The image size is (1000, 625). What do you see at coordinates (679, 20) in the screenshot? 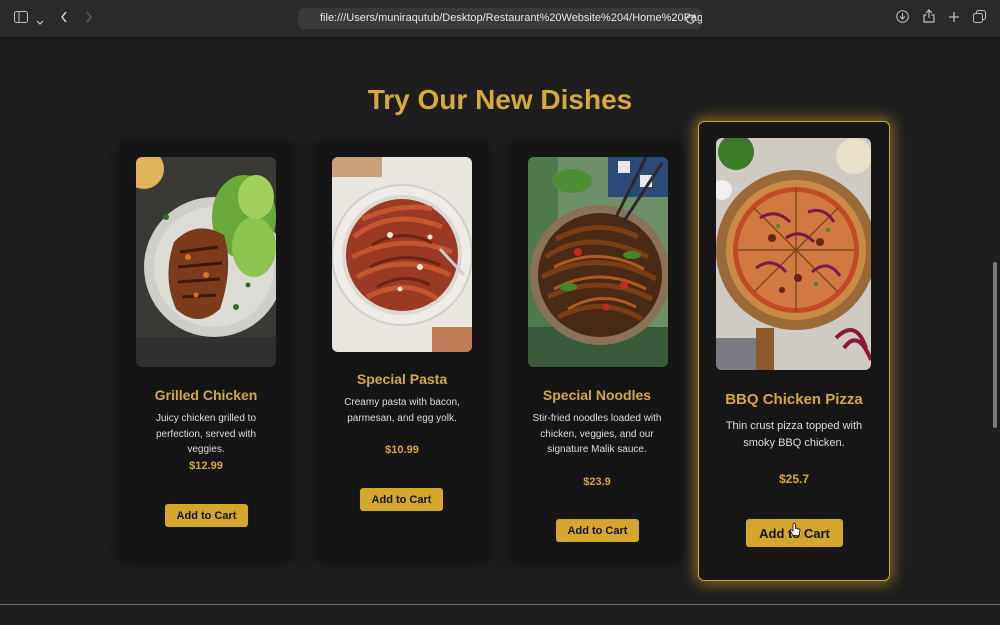
I see `reload-icon` at bounding box center [679, 20].